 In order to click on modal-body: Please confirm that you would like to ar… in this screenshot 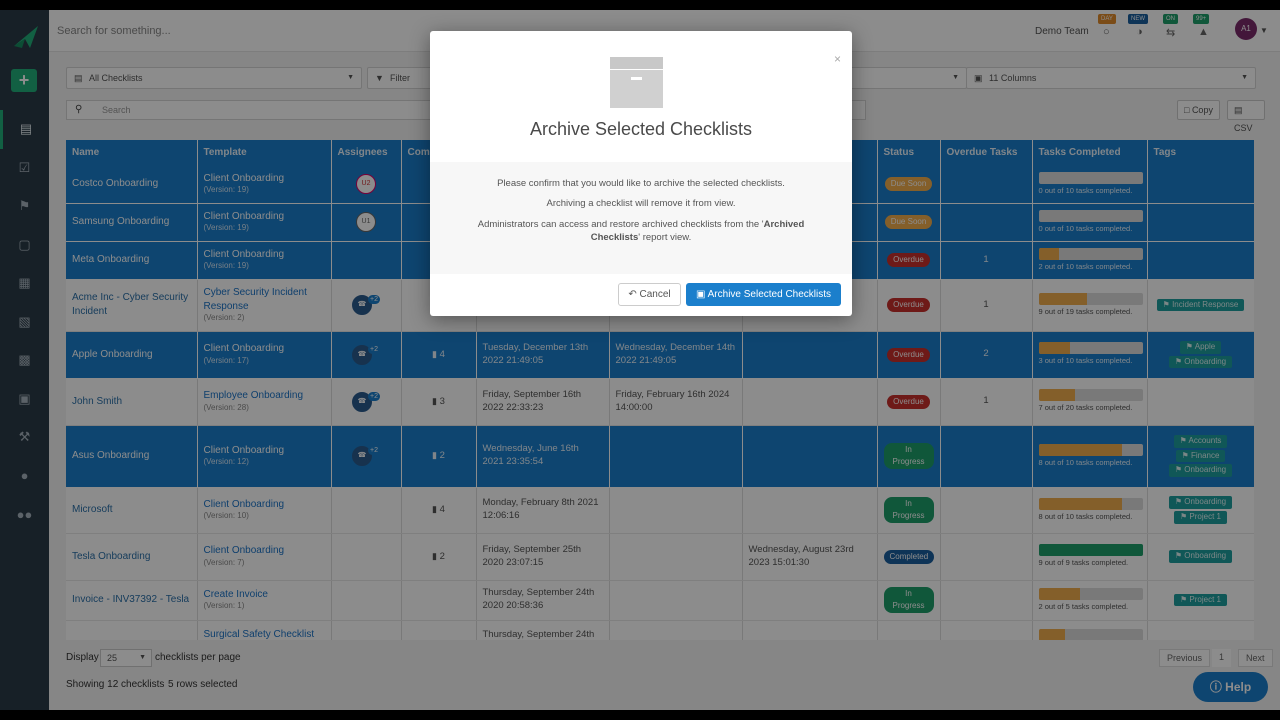, I will do `click(641, 218)`.